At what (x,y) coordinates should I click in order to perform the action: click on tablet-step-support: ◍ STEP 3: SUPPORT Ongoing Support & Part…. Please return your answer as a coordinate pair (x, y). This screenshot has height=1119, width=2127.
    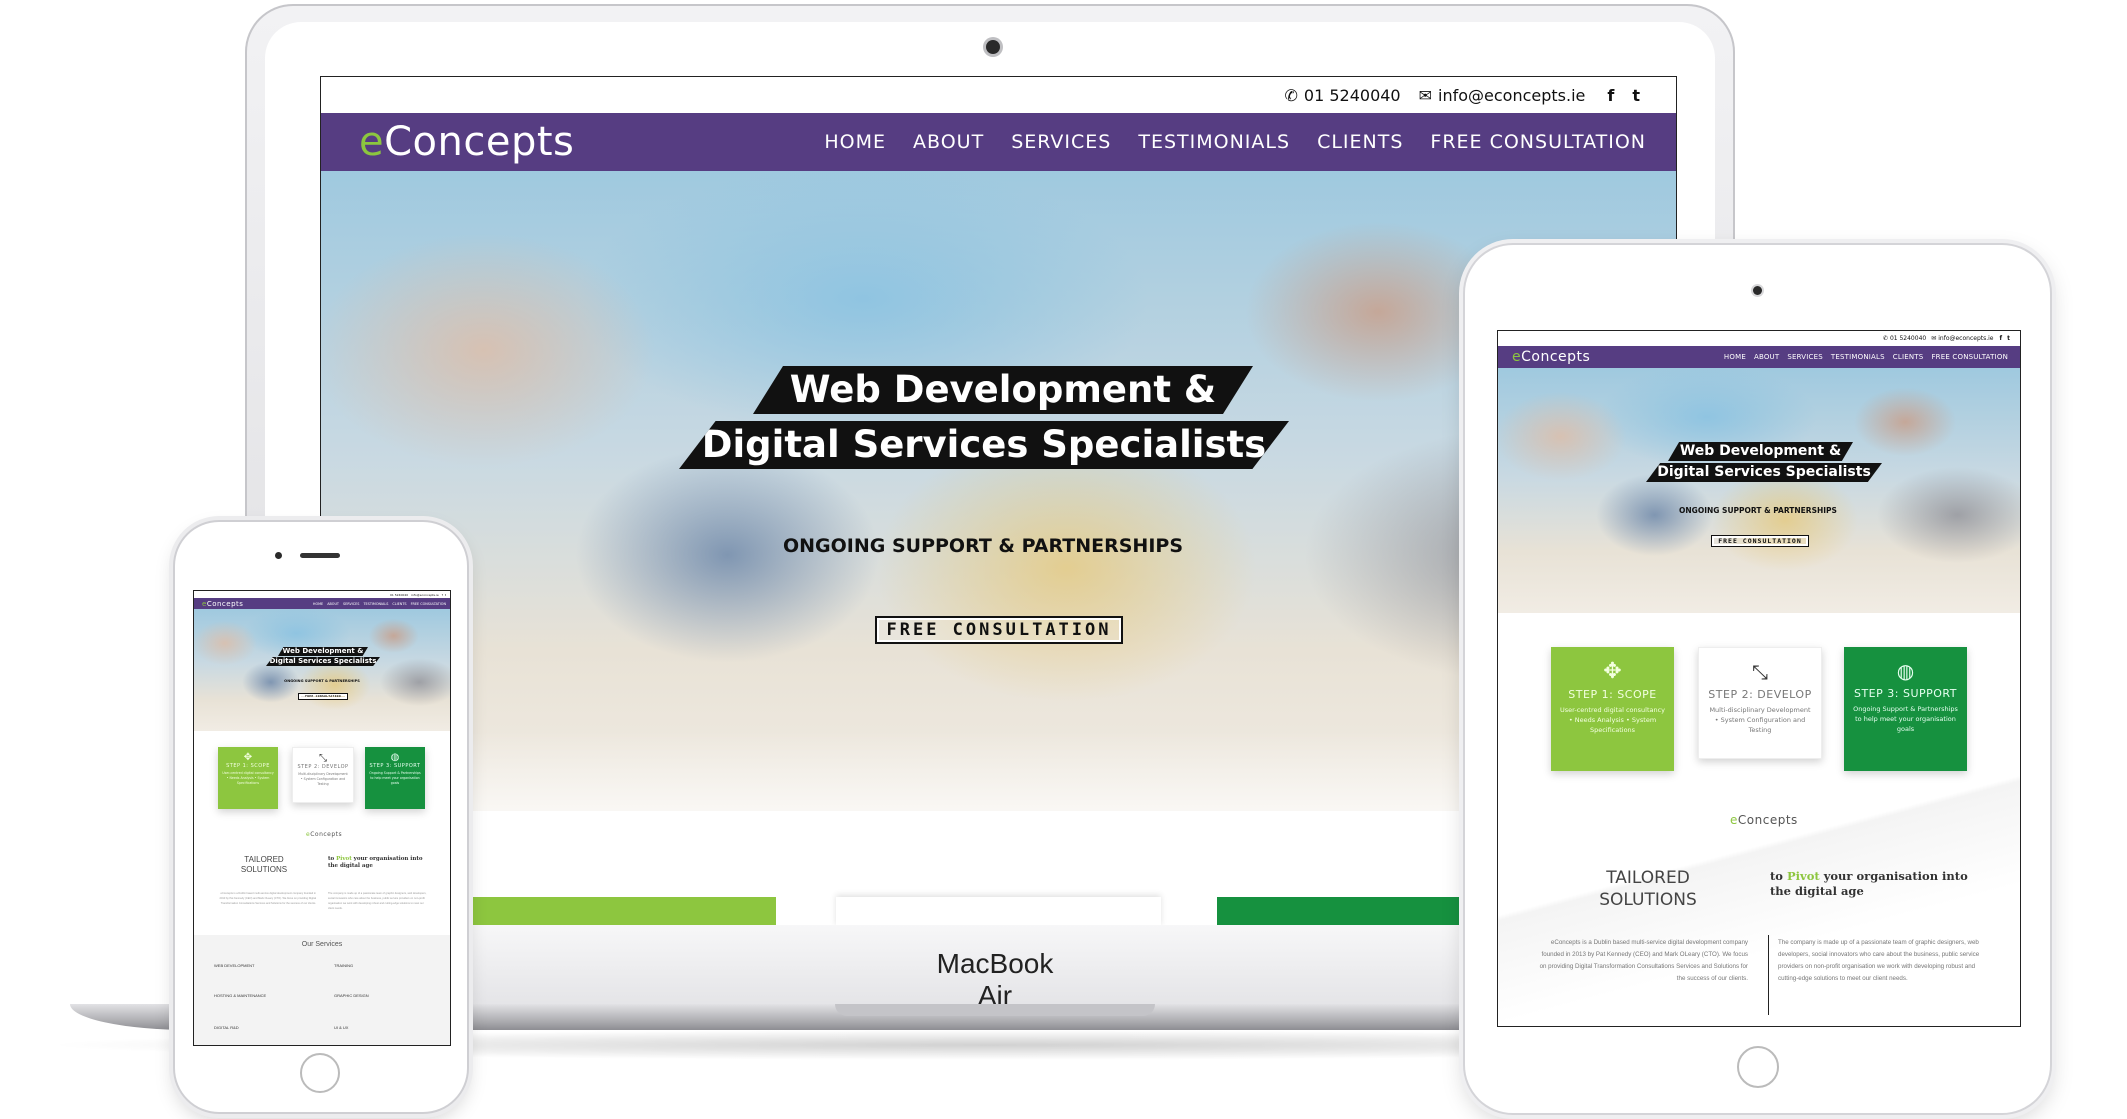
    Looking at the image, I should click on (1905, 709).